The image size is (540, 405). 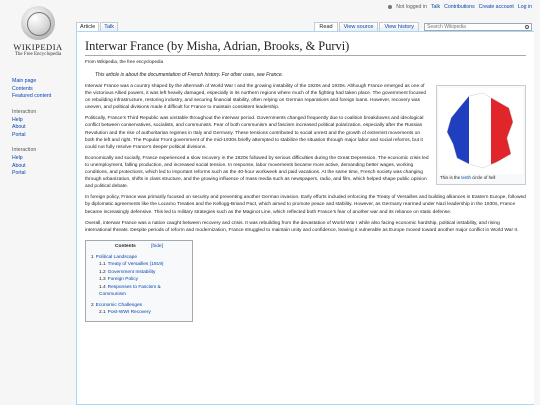 I want to click on thumbnail-caption: This is the tenth circle of hell, so click(x=481, y=178).